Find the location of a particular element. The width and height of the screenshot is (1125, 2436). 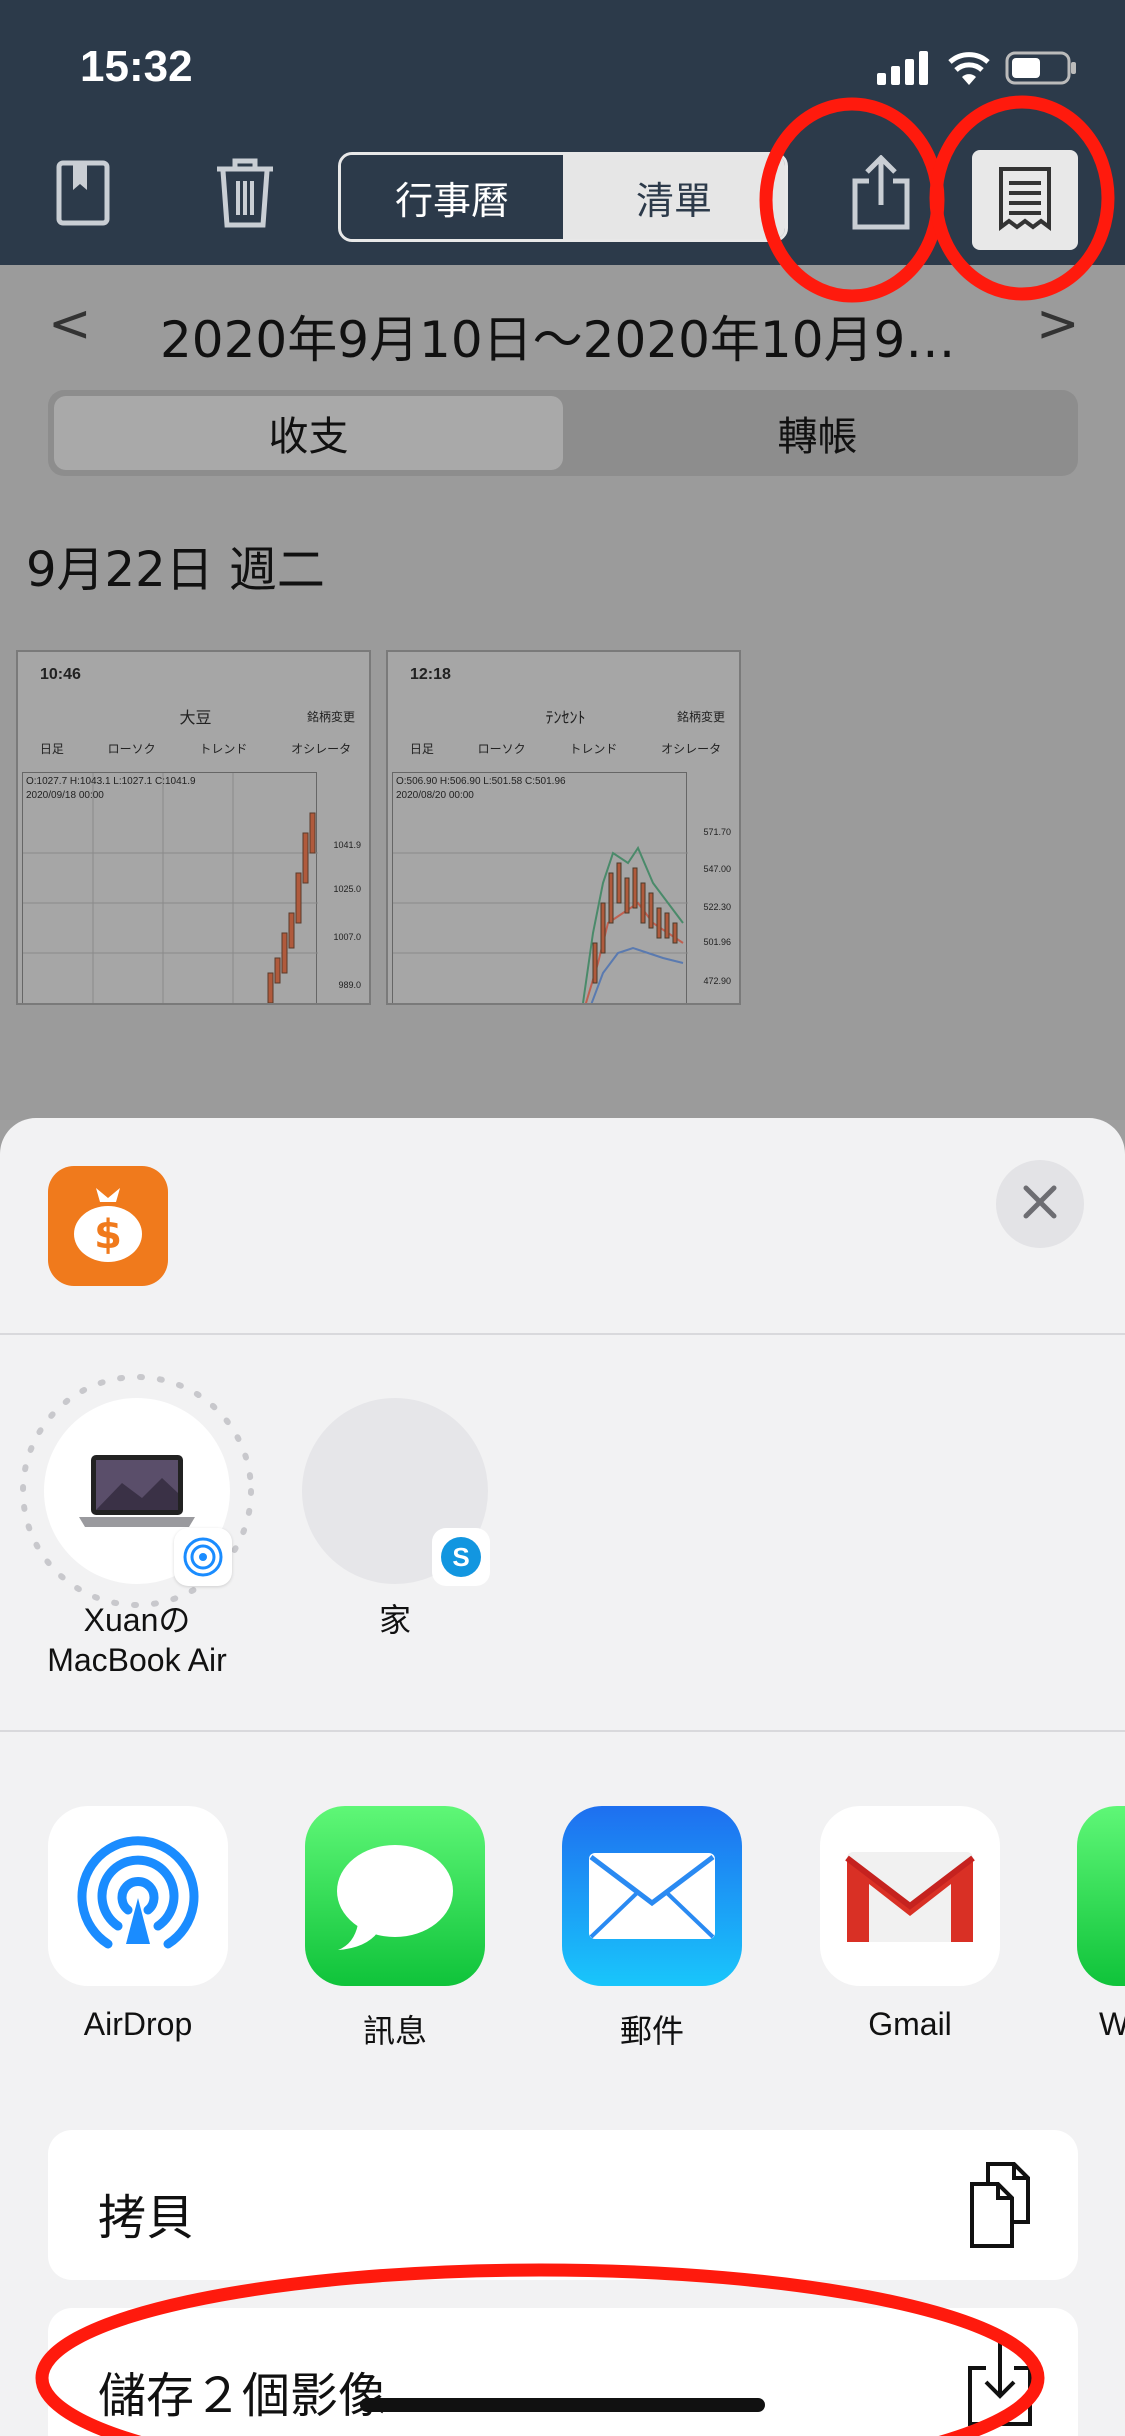

top-app-bar: 15:32 行事曆 清單 is located at coordinates (562, 132).